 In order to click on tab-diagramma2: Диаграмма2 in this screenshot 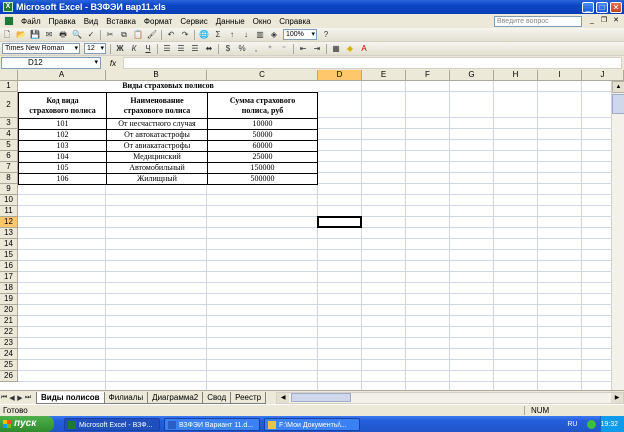, I will do `click(175, 397)`.